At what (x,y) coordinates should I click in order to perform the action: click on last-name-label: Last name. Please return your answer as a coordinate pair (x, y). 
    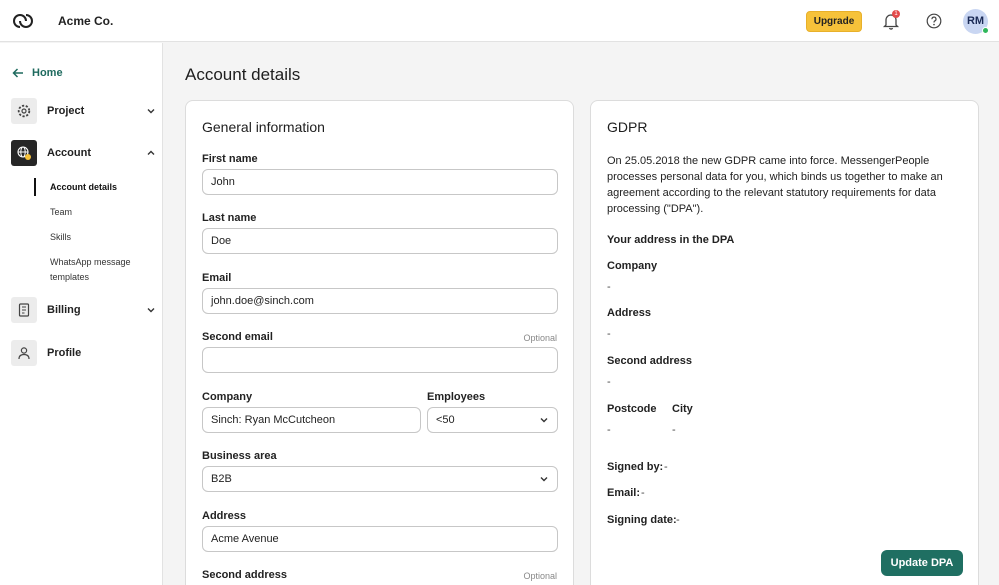
    Looking at the image, I should click on (229, 218).